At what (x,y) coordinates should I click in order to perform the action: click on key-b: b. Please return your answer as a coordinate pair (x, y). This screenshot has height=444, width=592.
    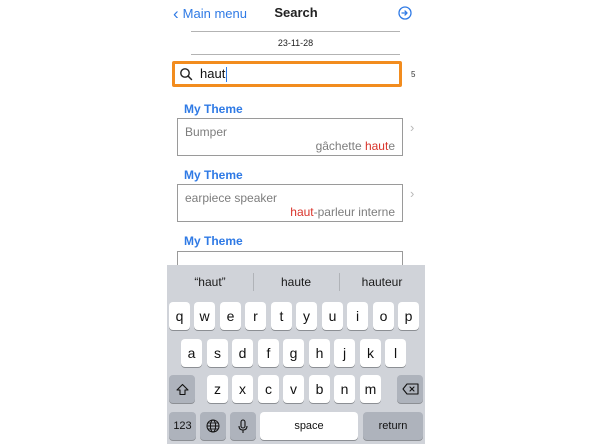
    Looking at the image, I should click on (319, 389).